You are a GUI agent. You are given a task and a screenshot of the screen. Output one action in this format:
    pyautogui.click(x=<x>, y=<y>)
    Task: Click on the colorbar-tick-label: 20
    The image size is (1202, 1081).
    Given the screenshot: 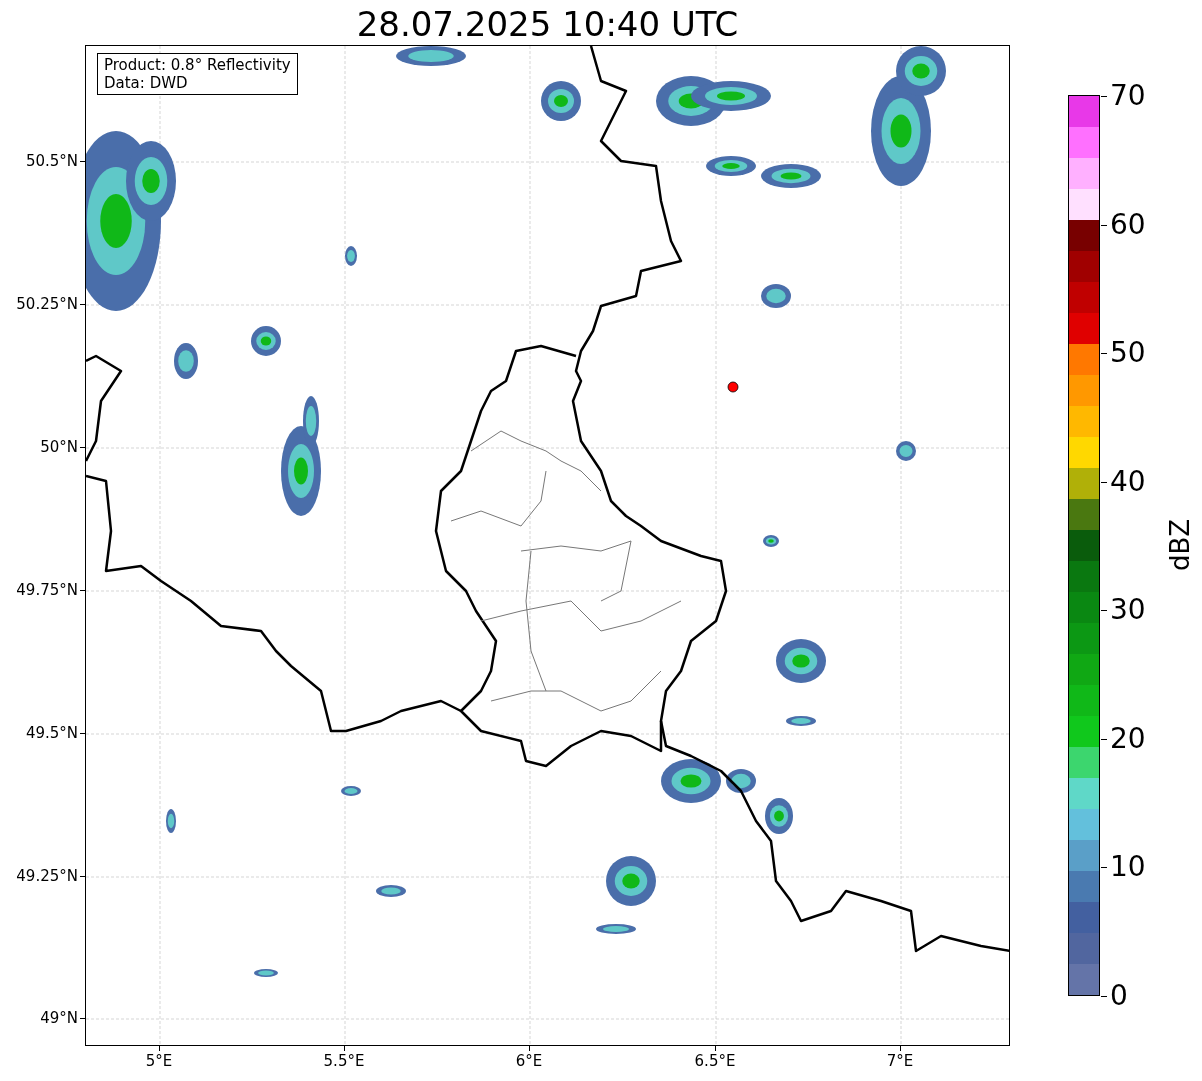 What is the action you would take?
    pyautogui.click(x=1128, y=738)
    